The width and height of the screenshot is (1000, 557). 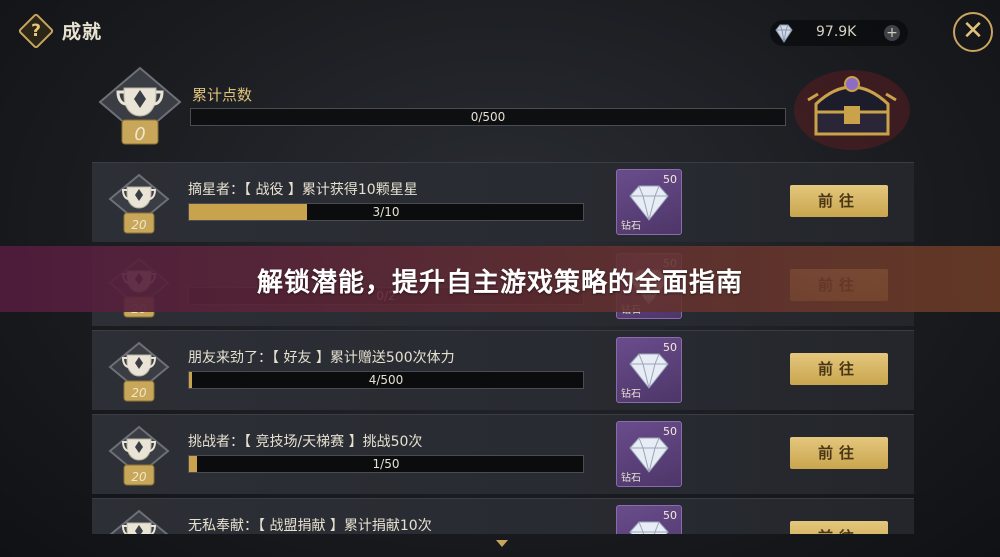 What do you see at coordinates (321, 358) in the screenshot?
I see `achievement-title: 朋友来劲了：【 好友 】累计赠送500次体力` at bounding box center [321, 358].